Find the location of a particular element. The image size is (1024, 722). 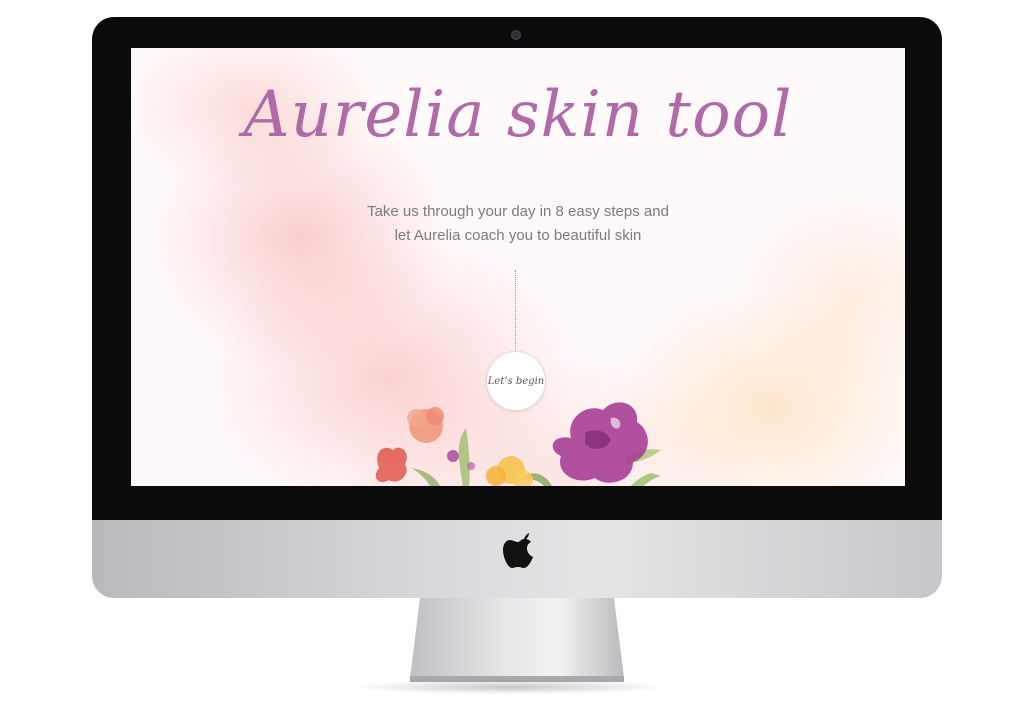

camera-icon is located at coordinates (516, 35).